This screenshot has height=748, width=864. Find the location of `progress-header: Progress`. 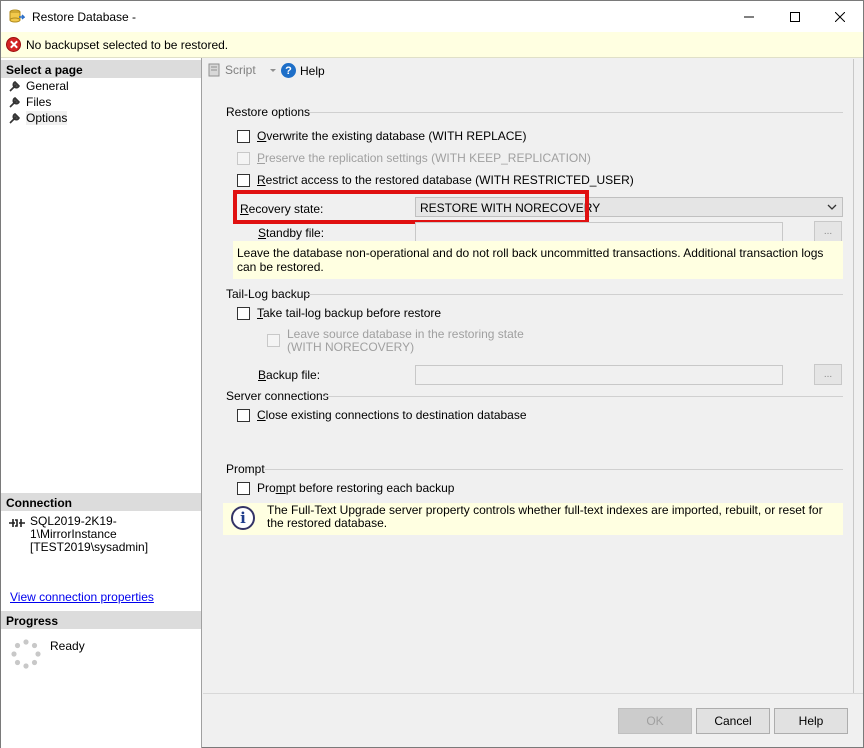

progress-header: Progress is located at coordinates (101, 620).